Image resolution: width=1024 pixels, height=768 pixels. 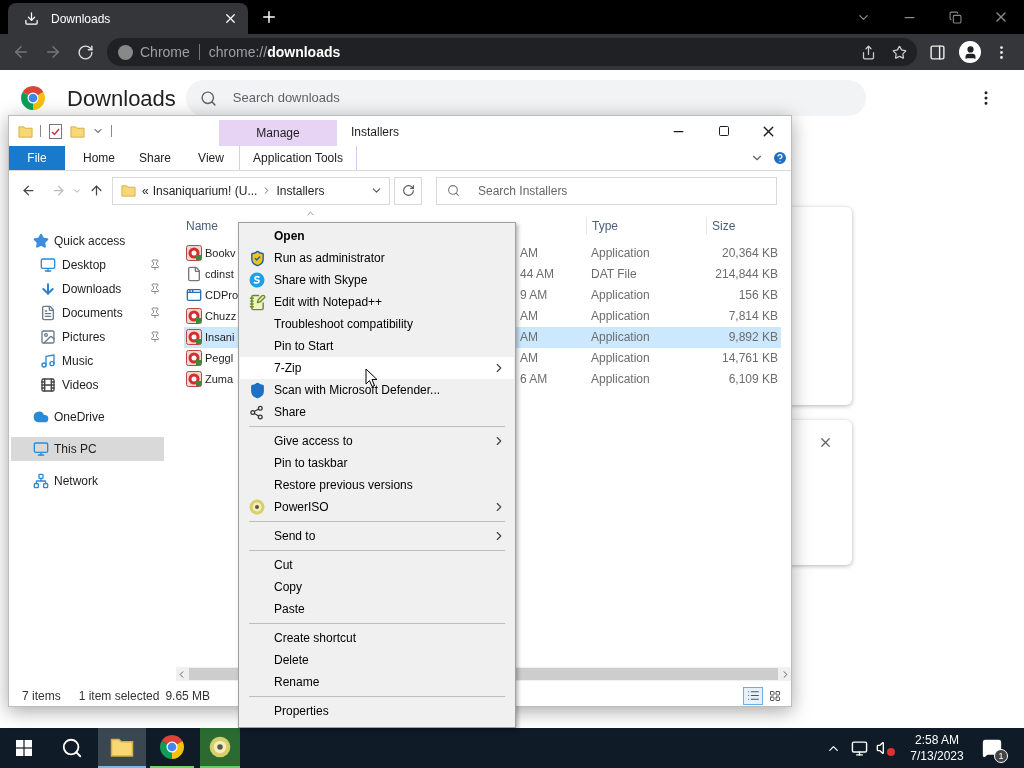 What do you see at coordinates (553, 337) in the screenshot?
I see `date-cell: AM` at bounding box center [553, 337].